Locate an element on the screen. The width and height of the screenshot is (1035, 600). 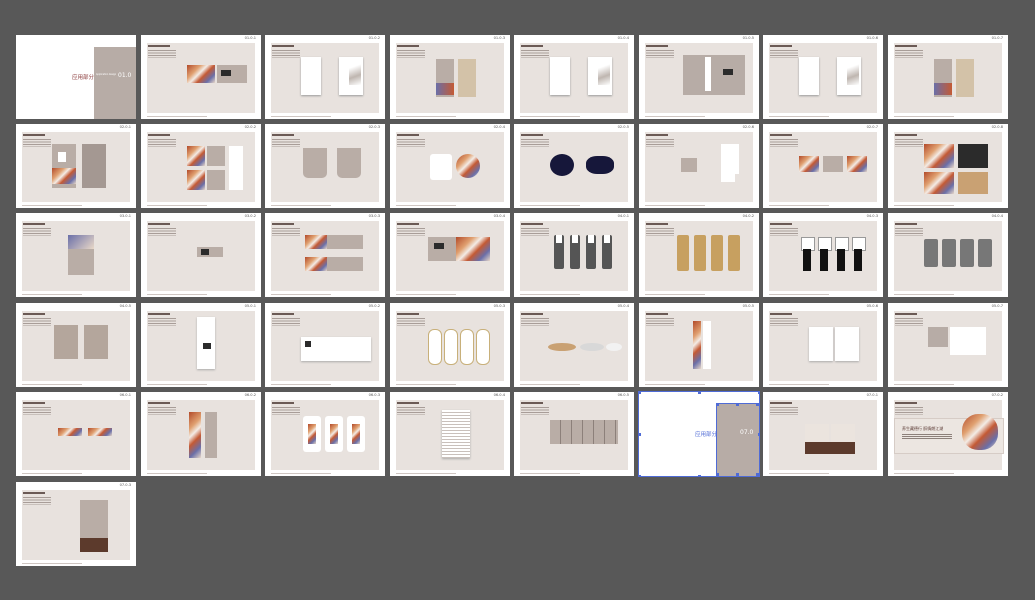
shirt is located at coordinates (575, 239).